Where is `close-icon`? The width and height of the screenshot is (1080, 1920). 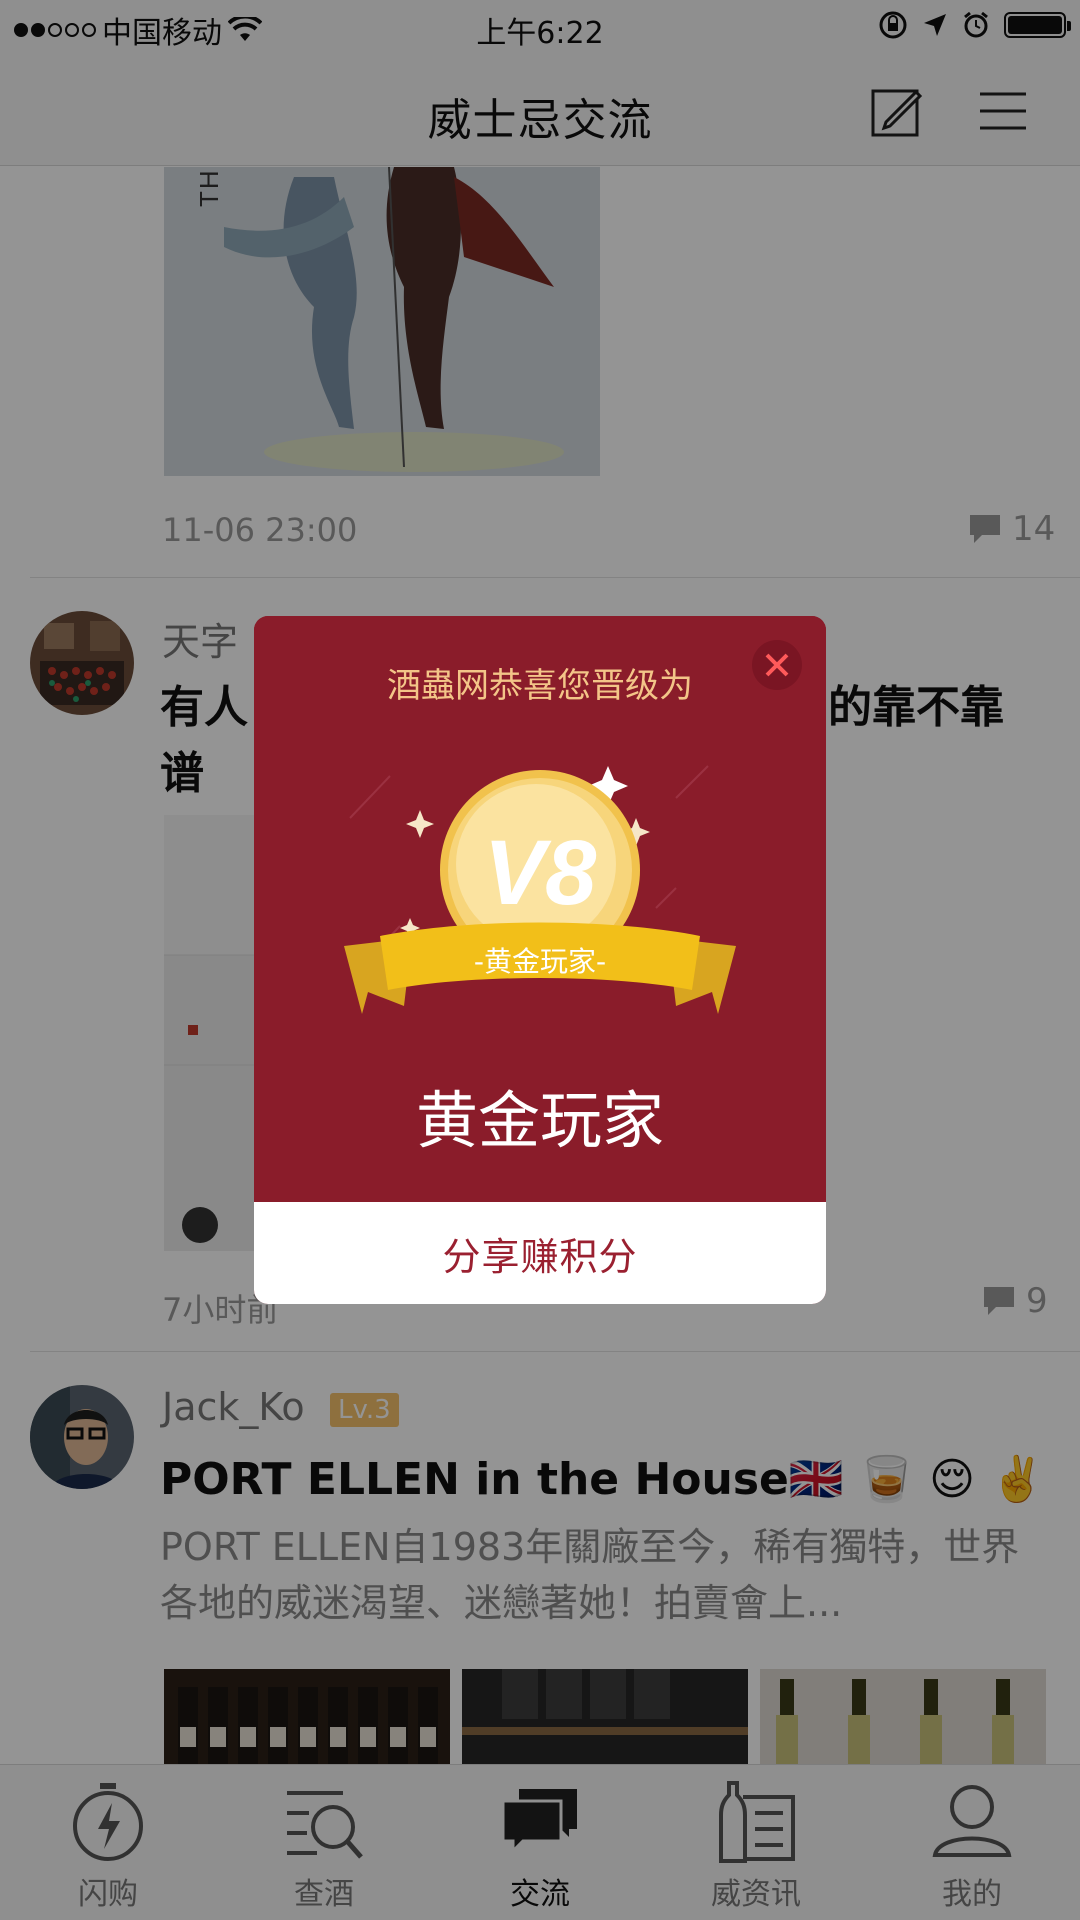
close-icon is located at coordinates (777, 665).